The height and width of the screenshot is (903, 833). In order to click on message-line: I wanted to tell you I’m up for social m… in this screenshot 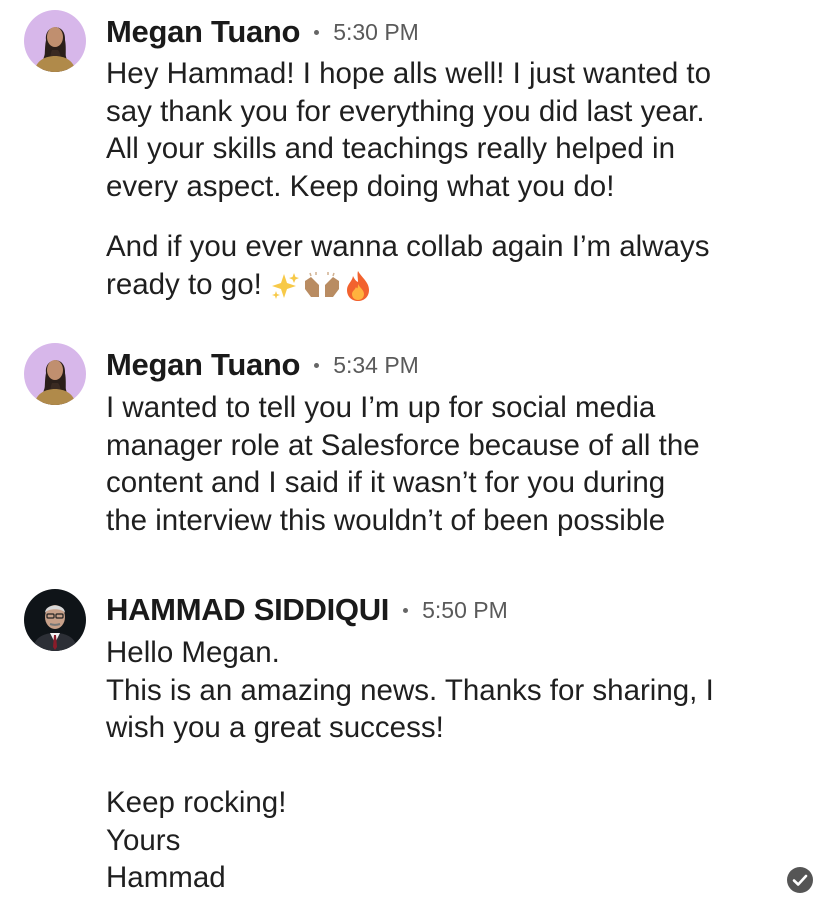, I will do `click(381, 407)`.